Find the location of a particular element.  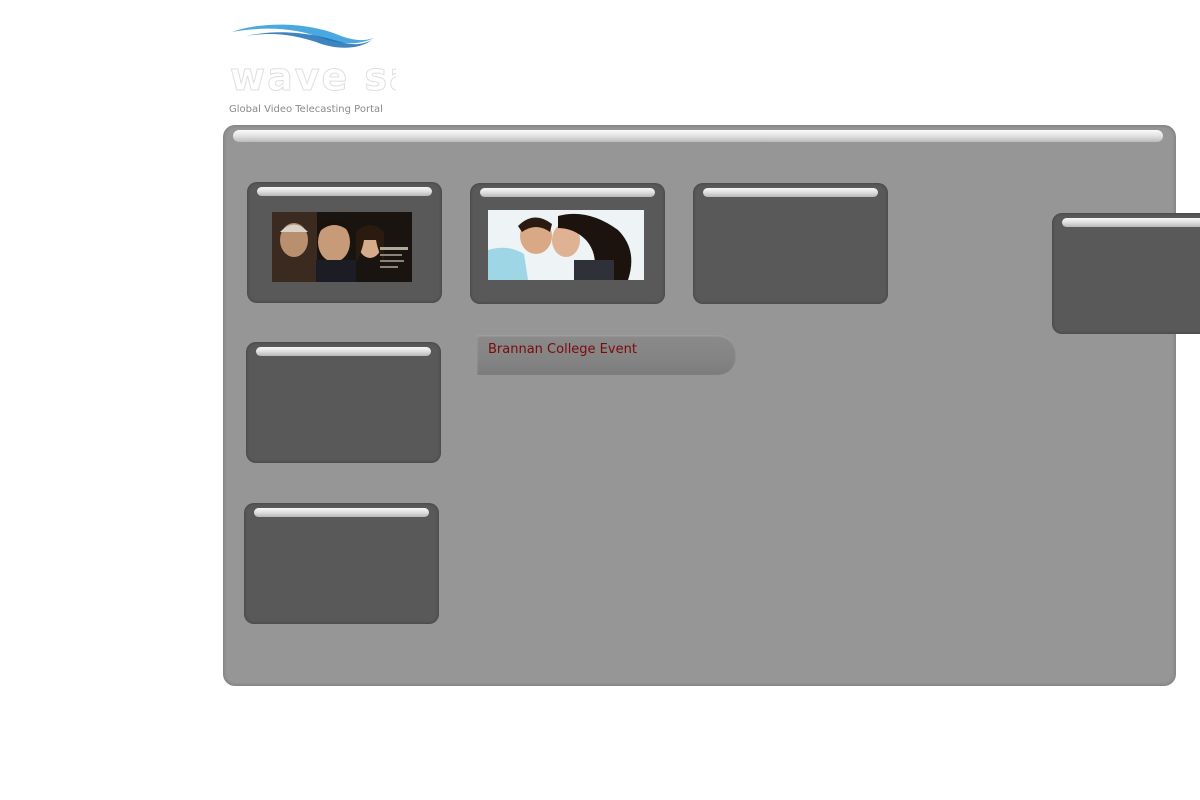

panel-gloss is located at coordinates (698, 136).